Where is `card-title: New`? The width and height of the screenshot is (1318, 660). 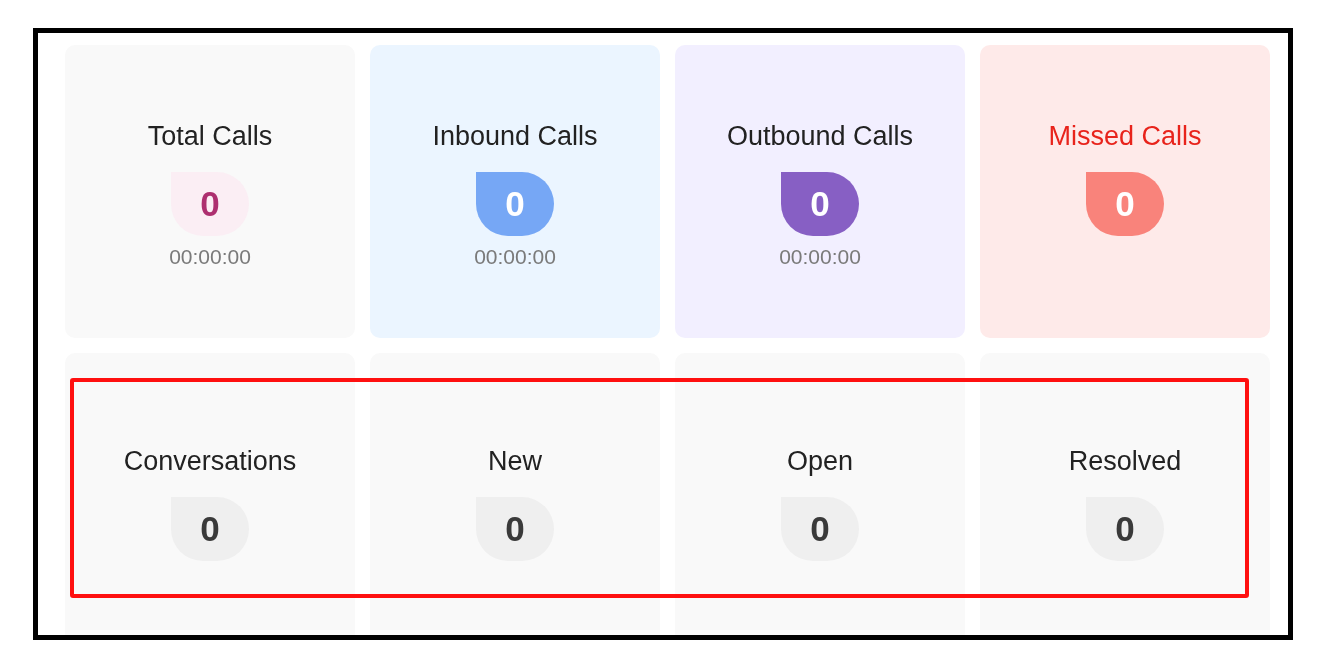
card-title: New is located at coordinates (515, 460).